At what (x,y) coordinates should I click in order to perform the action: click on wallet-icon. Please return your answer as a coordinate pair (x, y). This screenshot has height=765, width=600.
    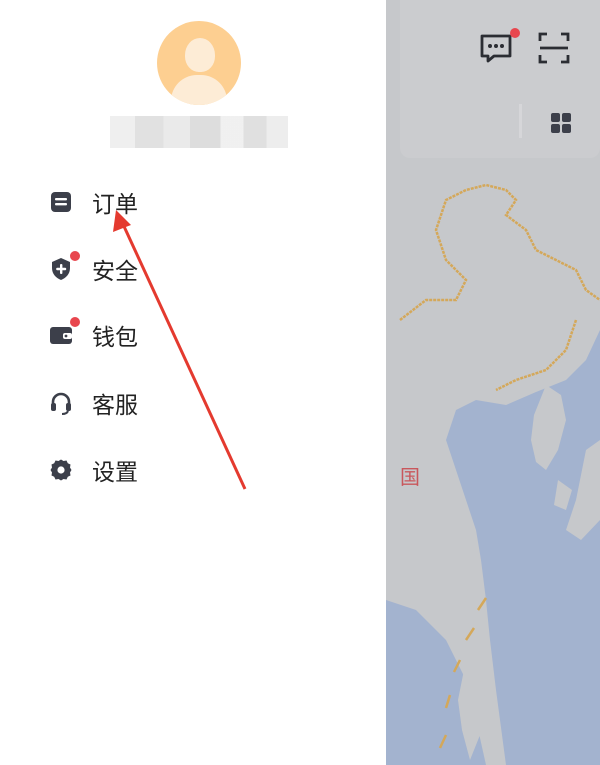
    Looking at the image, I should click on (64, 332).